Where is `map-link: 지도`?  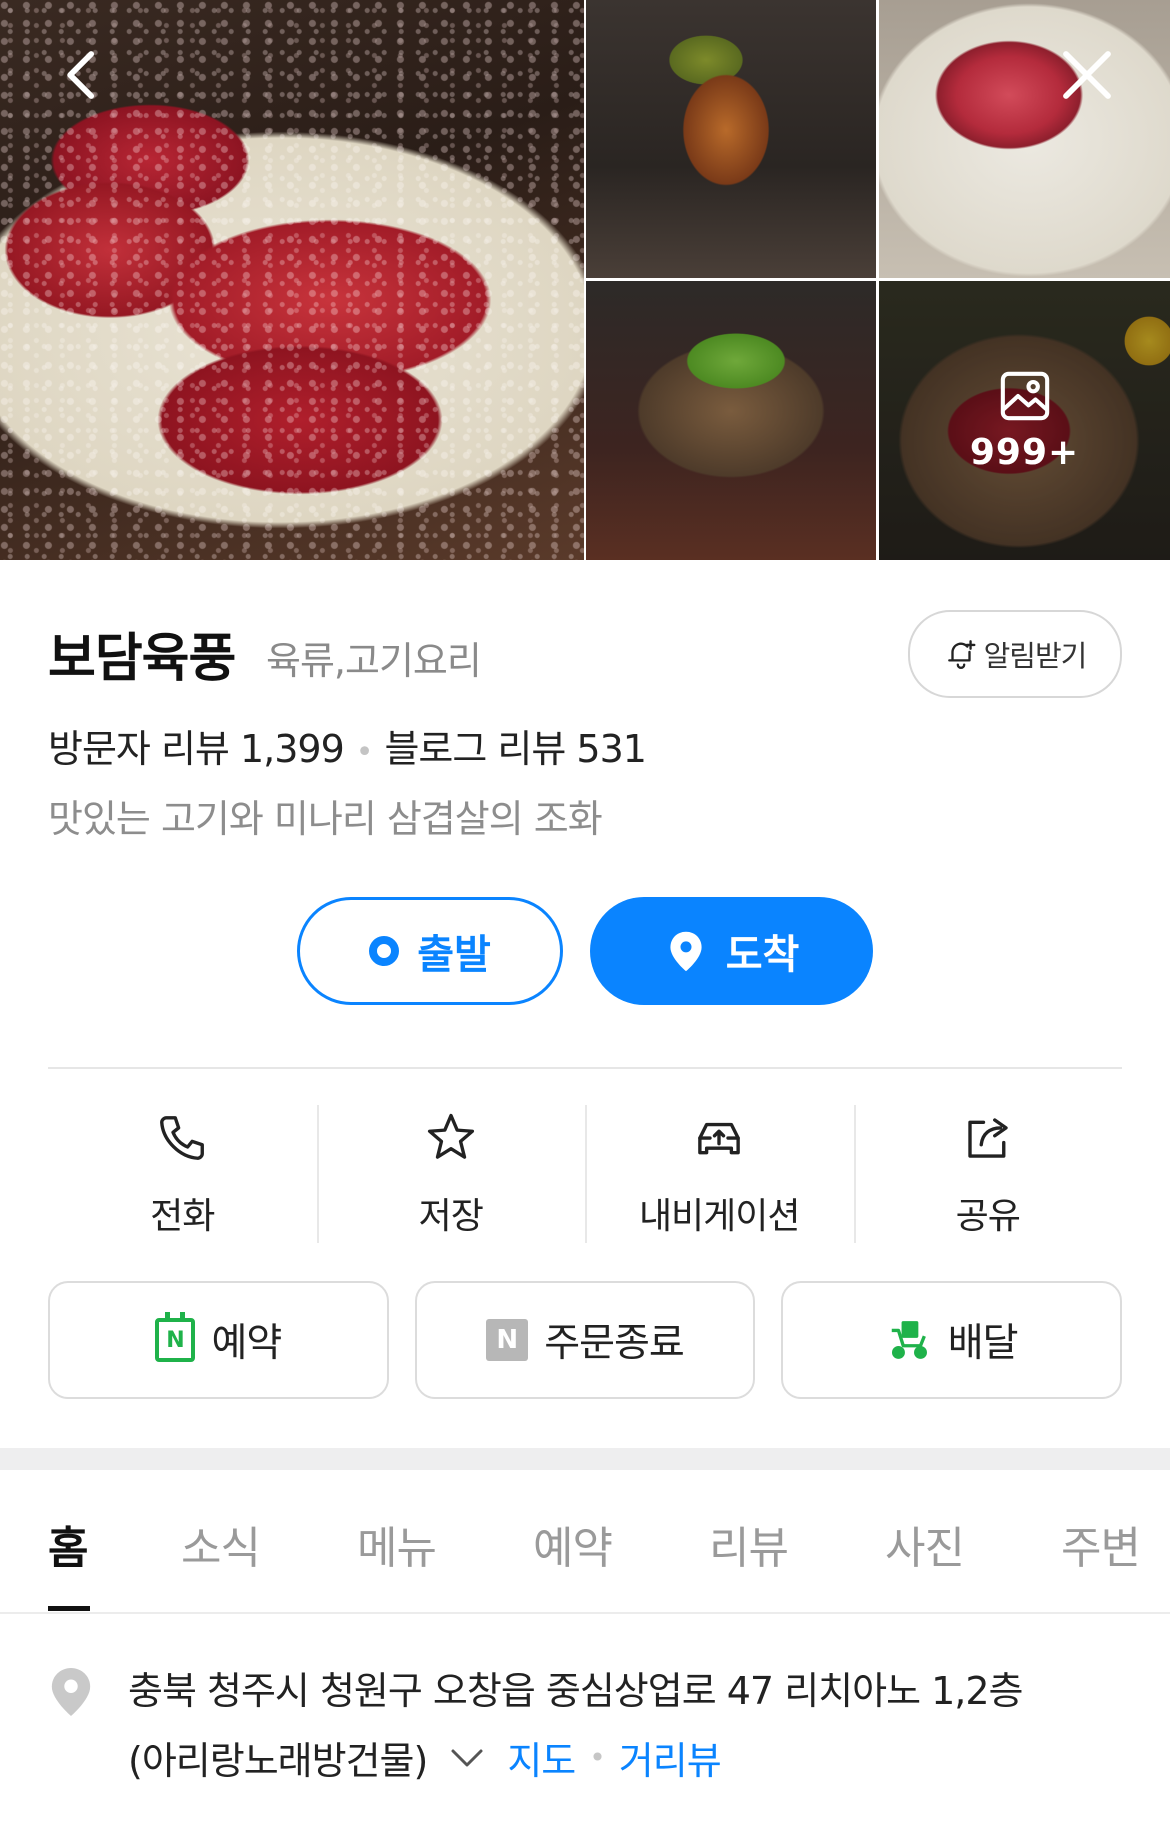 map-link: 지도 is located at coordinates (541, 1757).